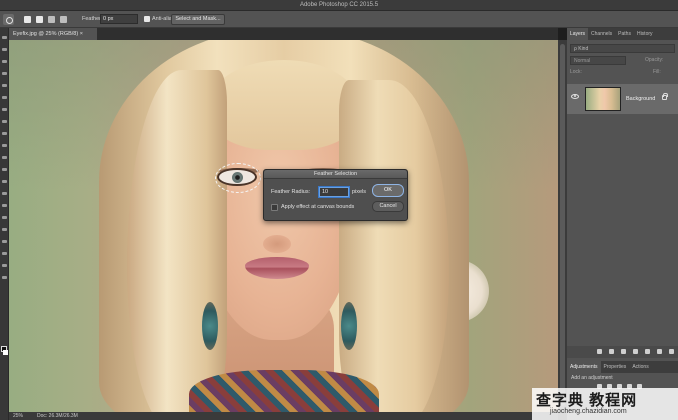 The width and height of the screenshot is (678, 420). What do you see at coordinates (622, 99) in the screenshot?
I see `layer-row-background: Background` at bounding box center [622, 99].